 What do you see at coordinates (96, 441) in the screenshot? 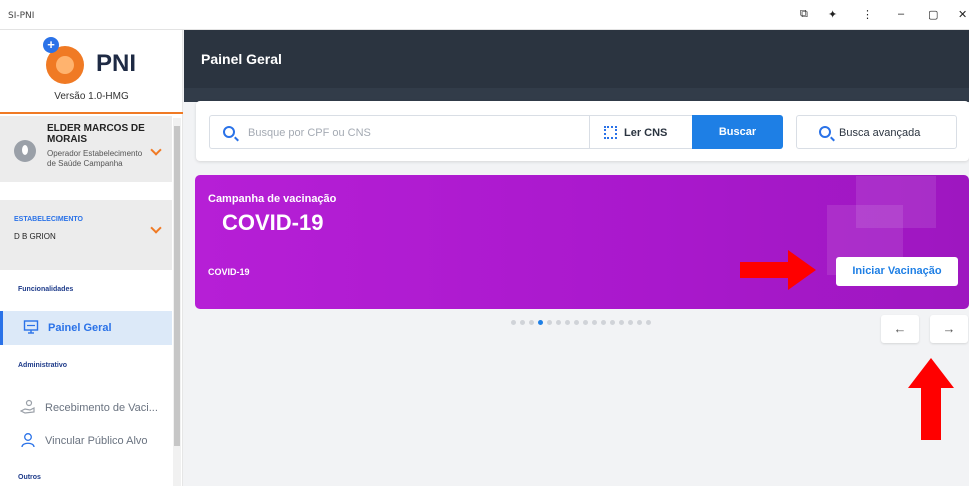
I see `sidebar-item-label: Vincular Público Alvo` at bounding box center [96, 441].